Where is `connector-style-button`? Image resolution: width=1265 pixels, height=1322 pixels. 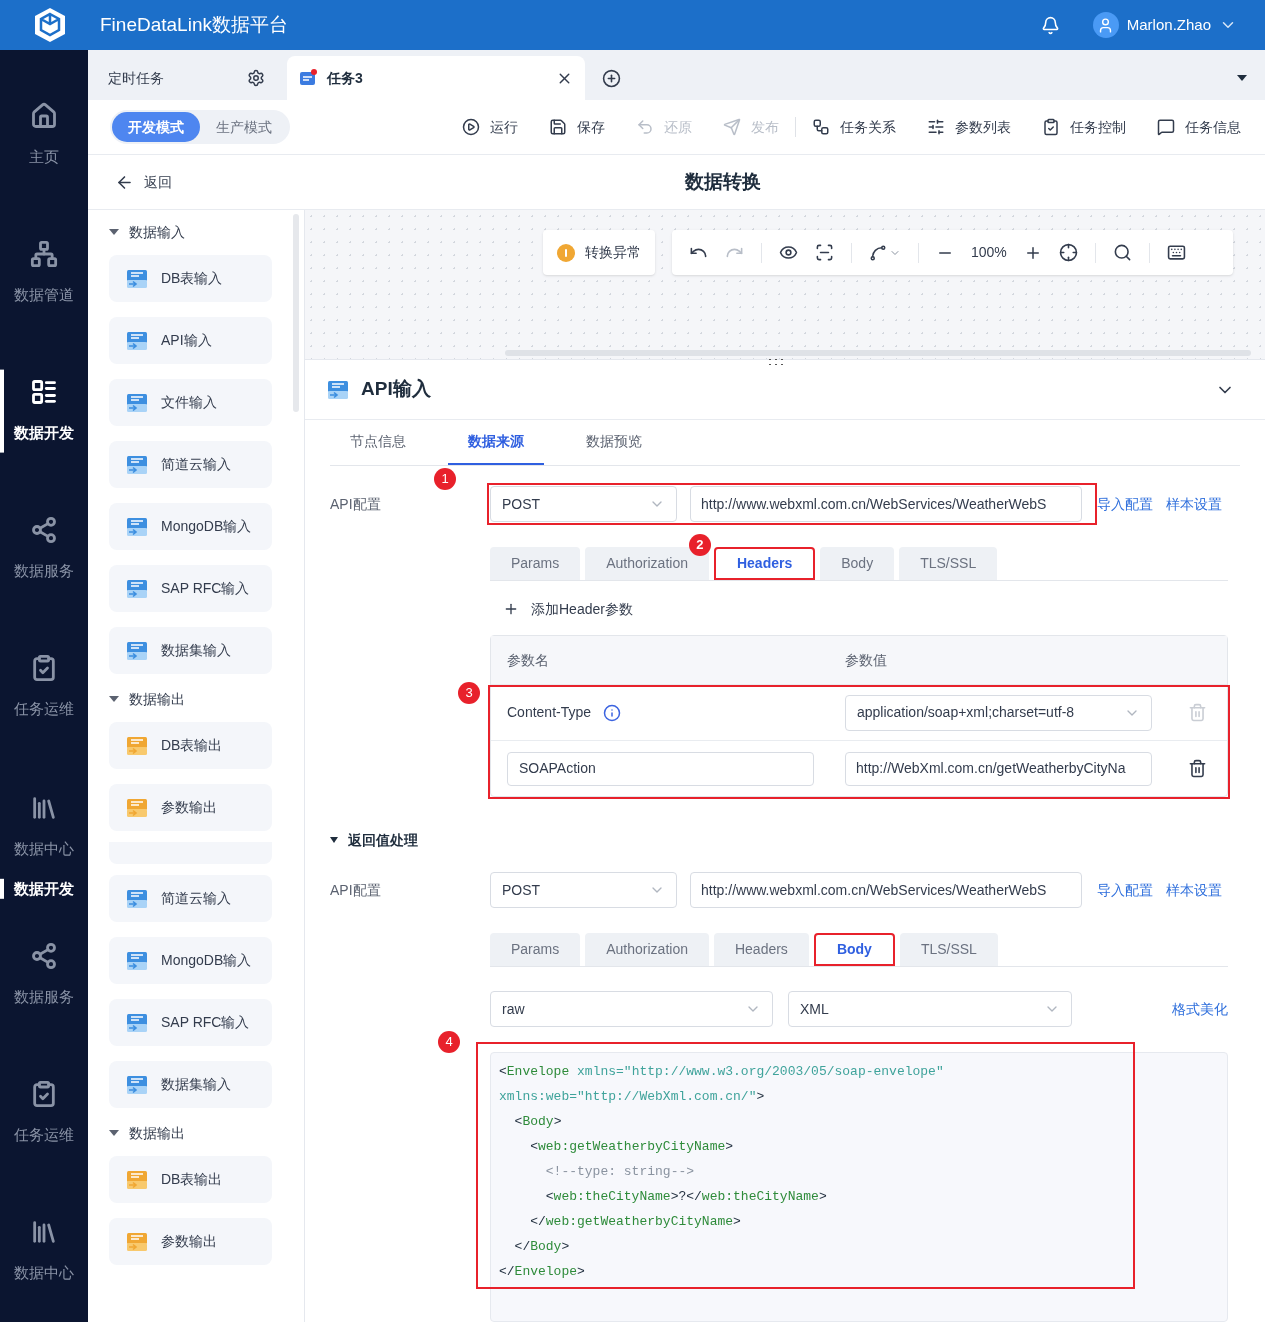 connector-style-button is located at coordinates (885, 252).